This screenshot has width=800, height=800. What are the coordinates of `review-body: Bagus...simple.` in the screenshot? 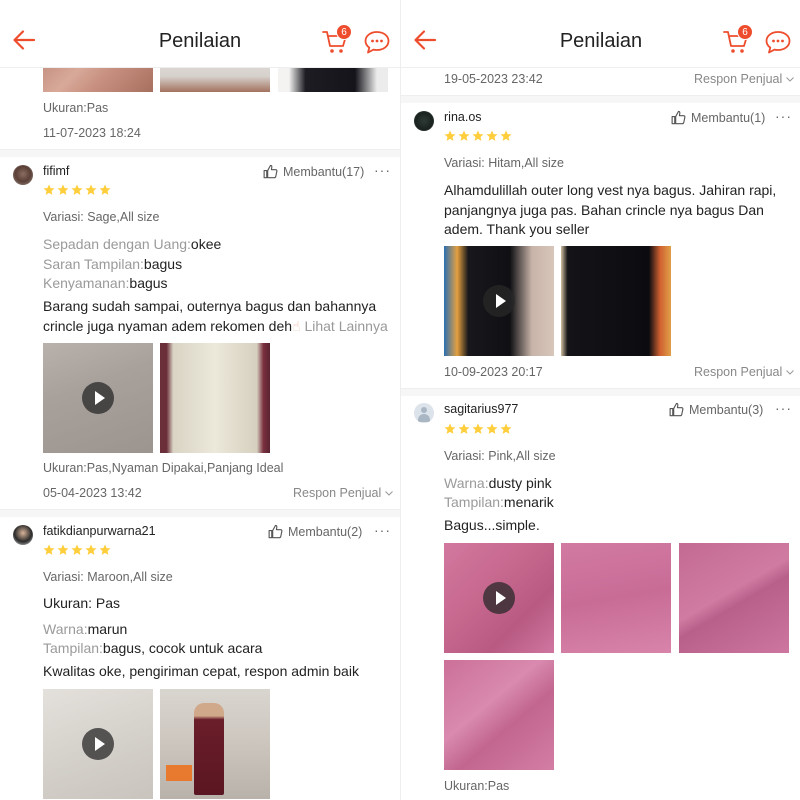 It's located at (492, 525).